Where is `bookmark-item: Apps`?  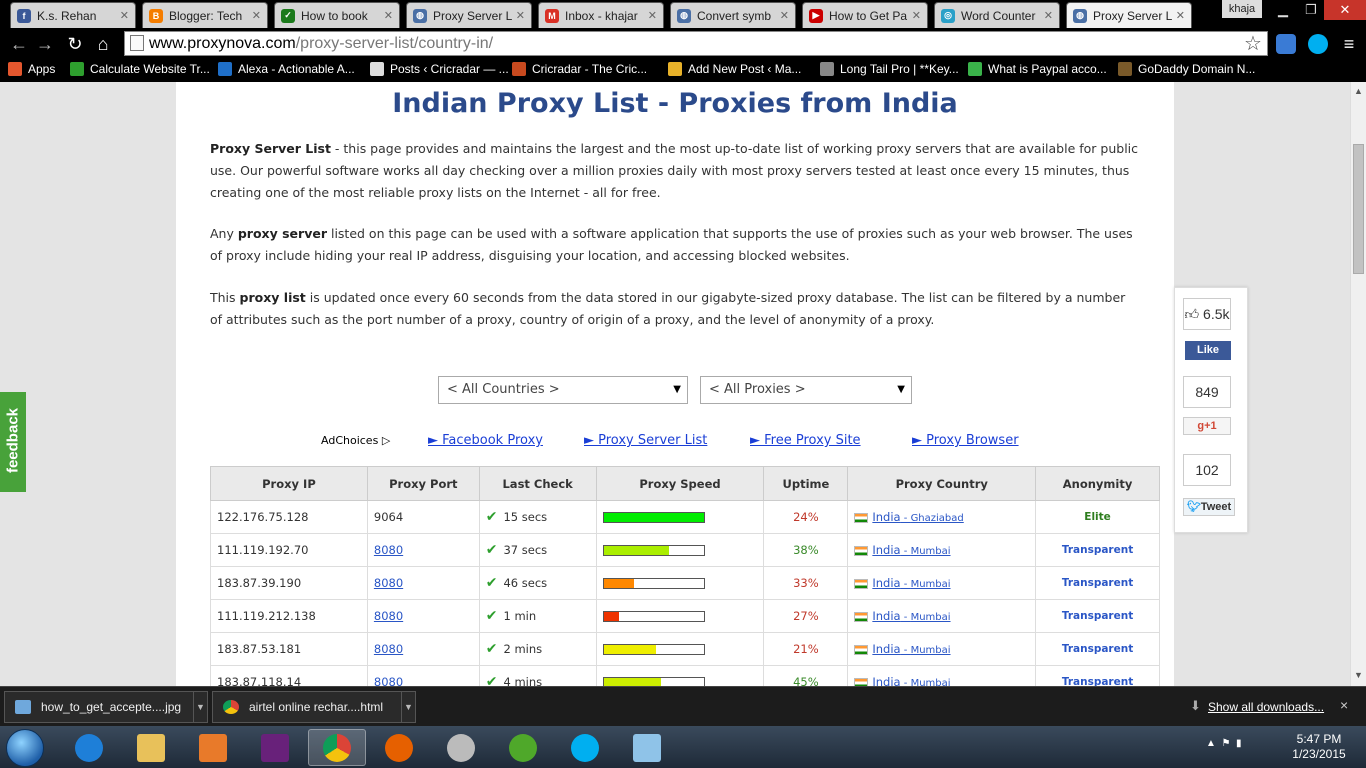 bookmark-item: Apps is located at coordinates (31, 69).